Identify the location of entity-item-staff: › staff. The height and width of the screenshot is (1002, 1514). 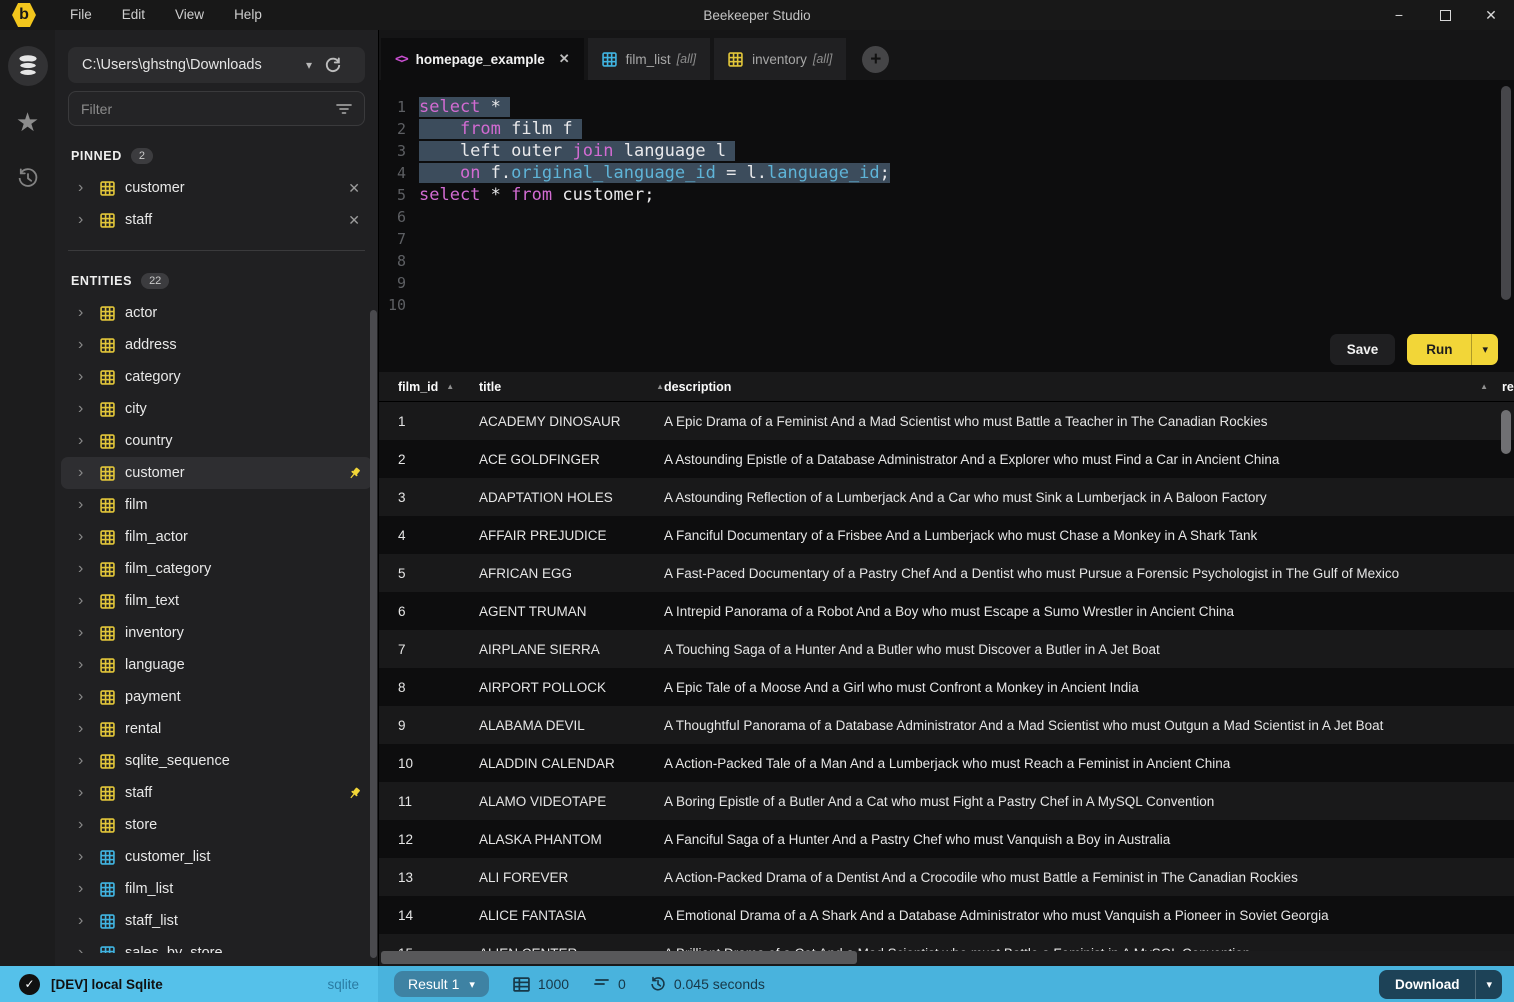
(216, 793).